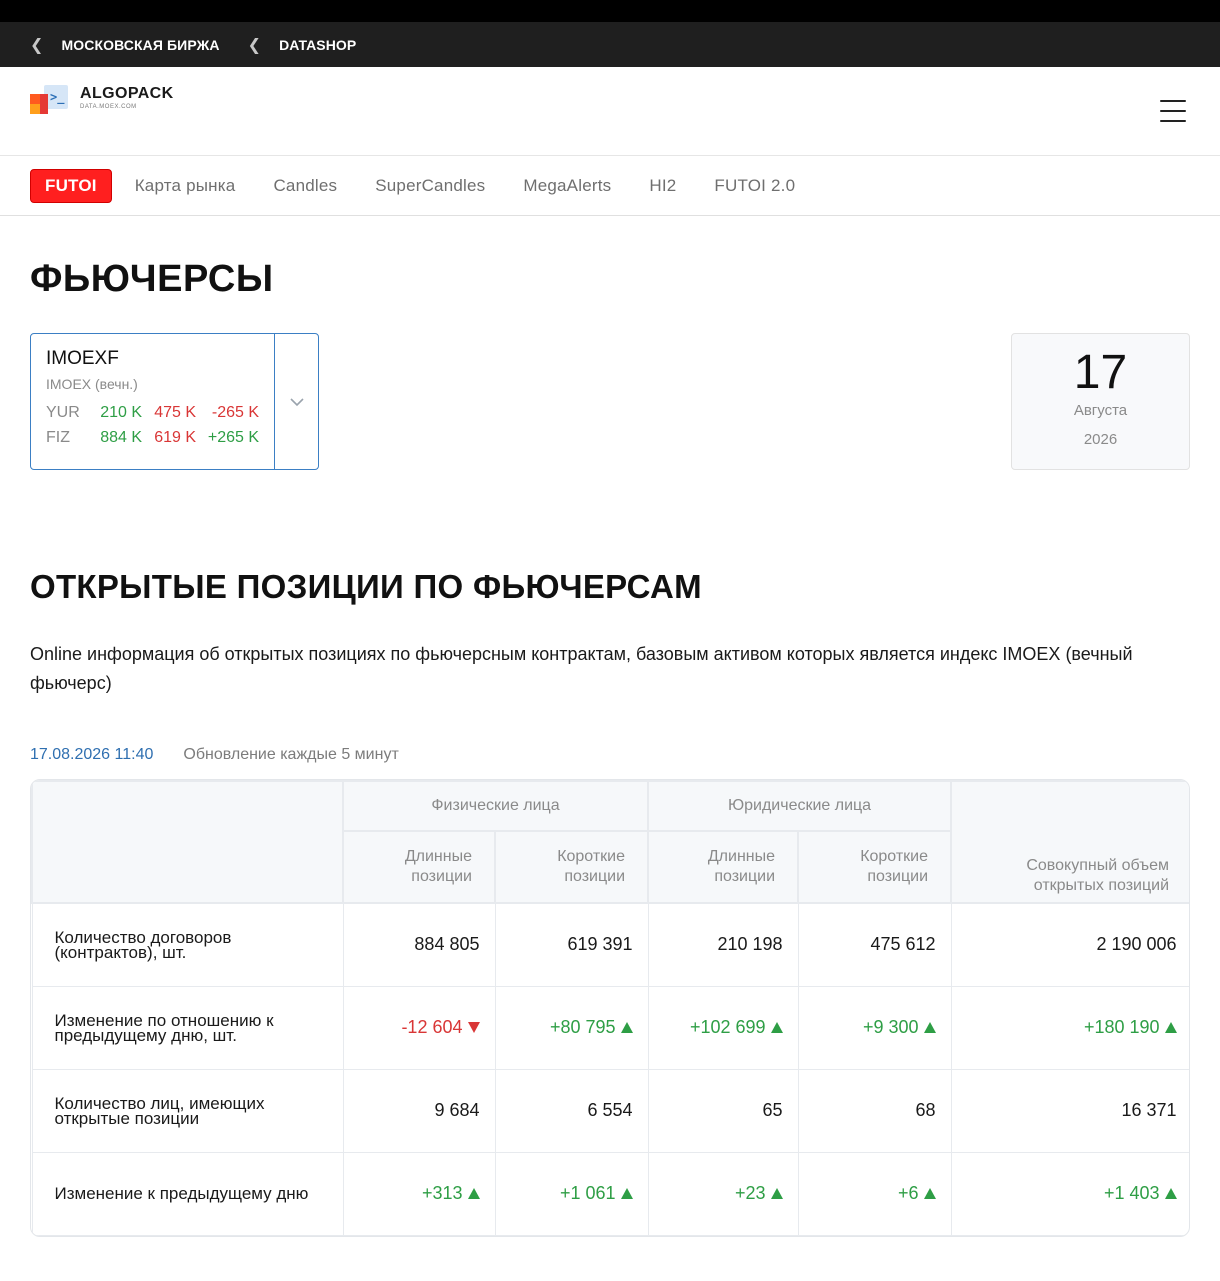 Image resolution: width=1220 pixels, height=1281 pixels. What do you see at coordinates (419, 944) in the screenshot?
I see `table-cell: 884 805` at bounding box center [419, 944].